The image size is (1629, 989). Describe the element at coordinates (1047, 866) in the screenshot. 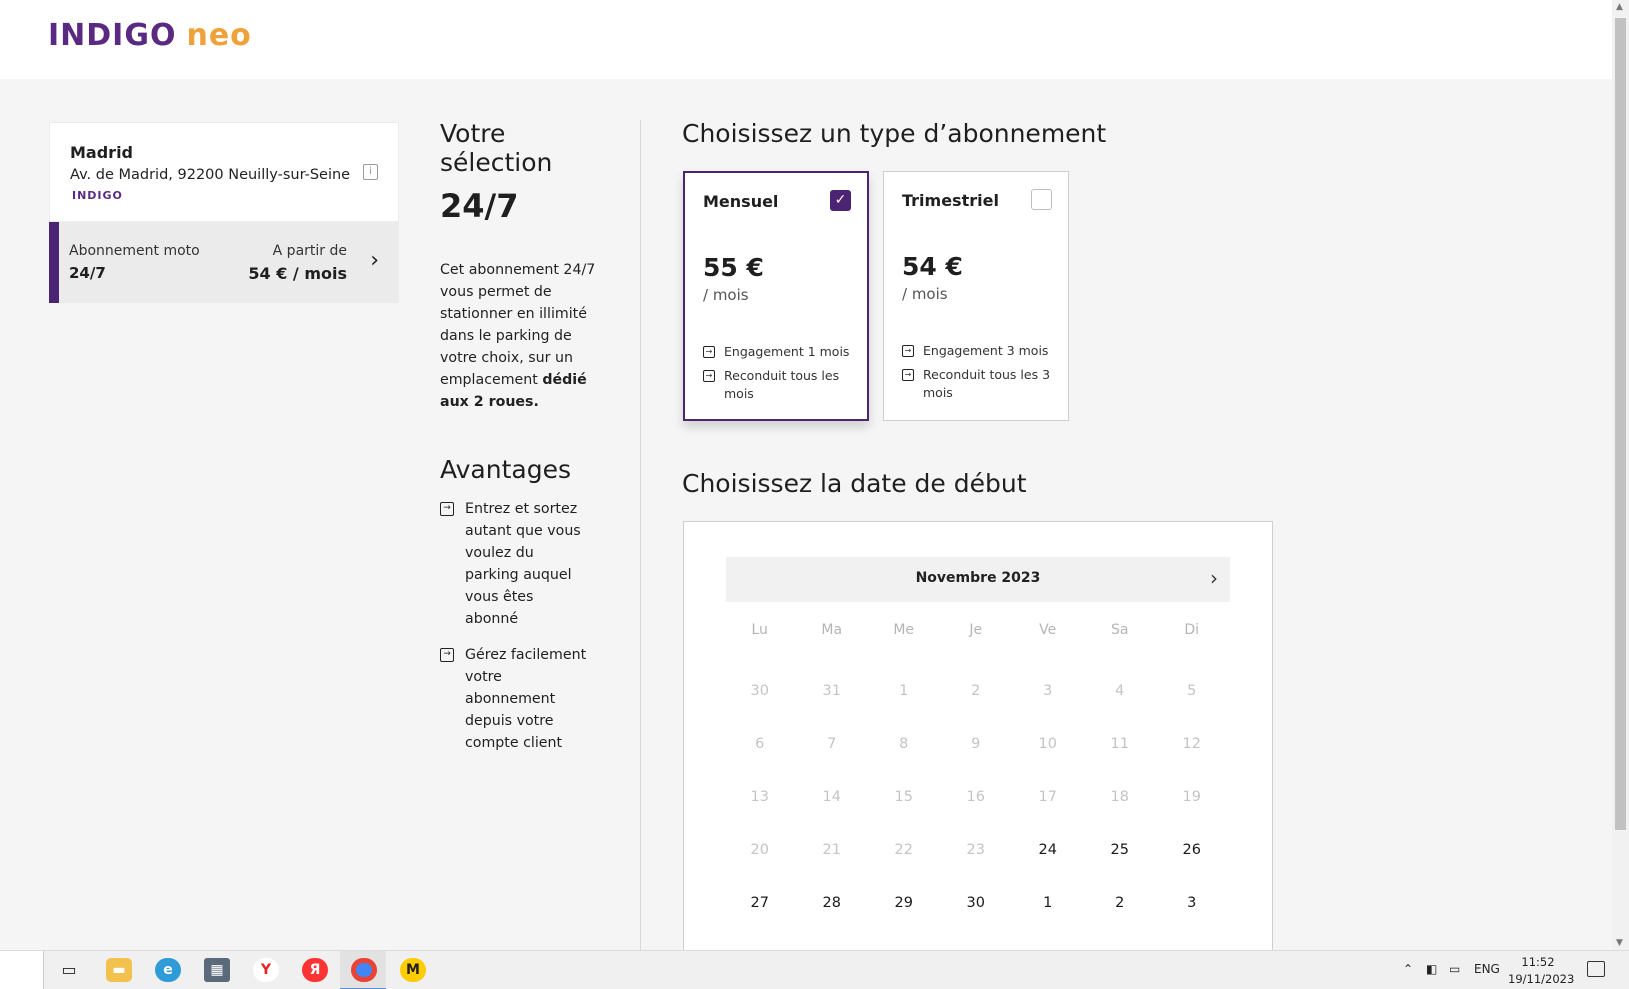

I see `calendar-day-available: 24` at that location.